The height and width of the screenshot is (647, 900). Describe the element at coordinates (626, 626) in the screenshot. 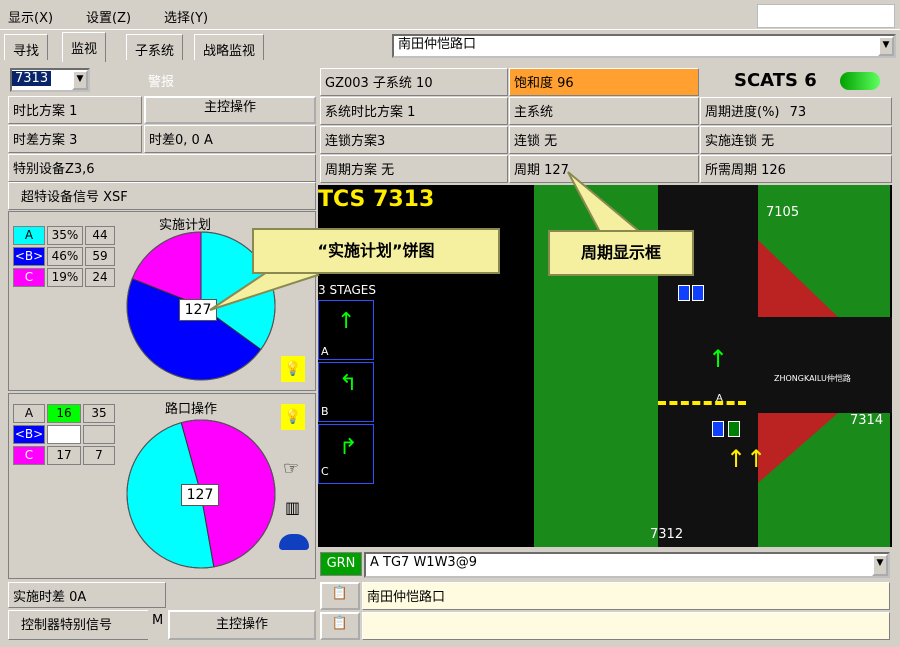

I see `secondary-info-field` at that location.